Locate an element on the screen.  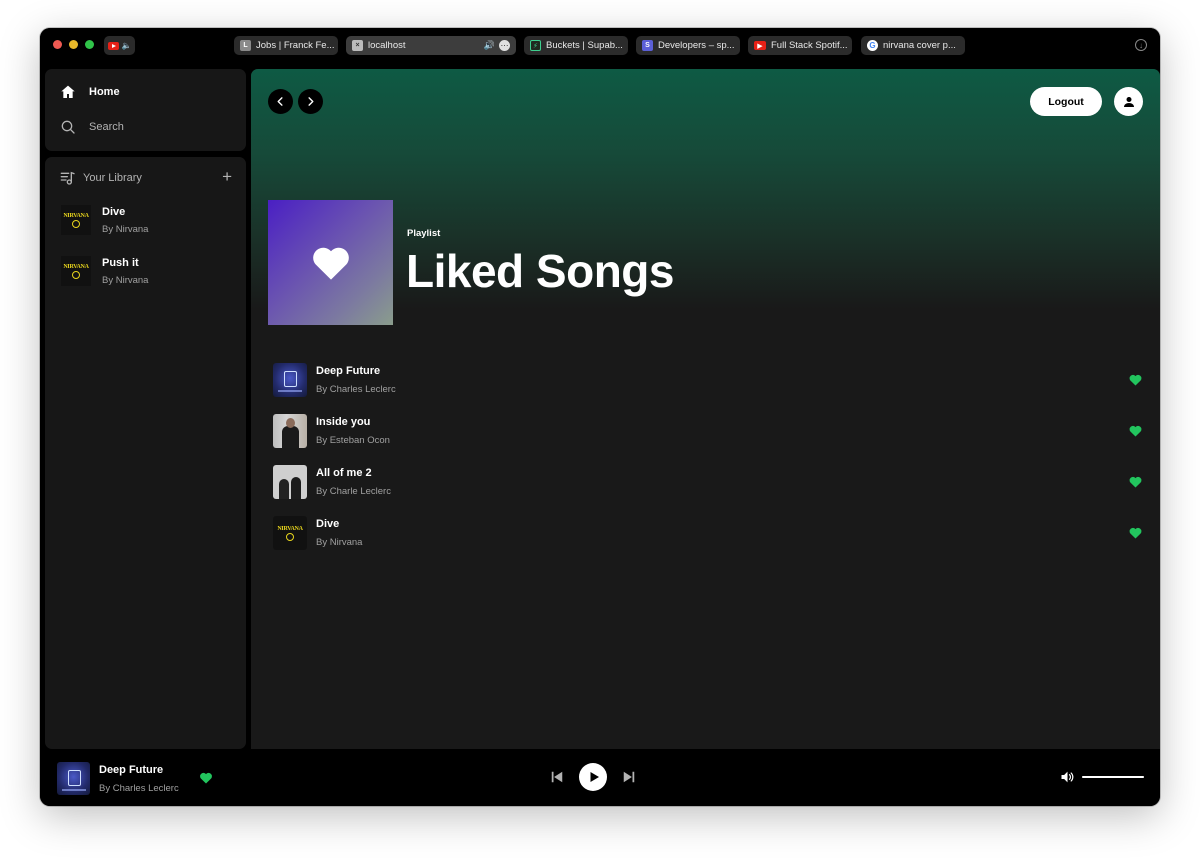
library-item: NIRVANA Push it By Nirvana is located at coordinates (104, 271).